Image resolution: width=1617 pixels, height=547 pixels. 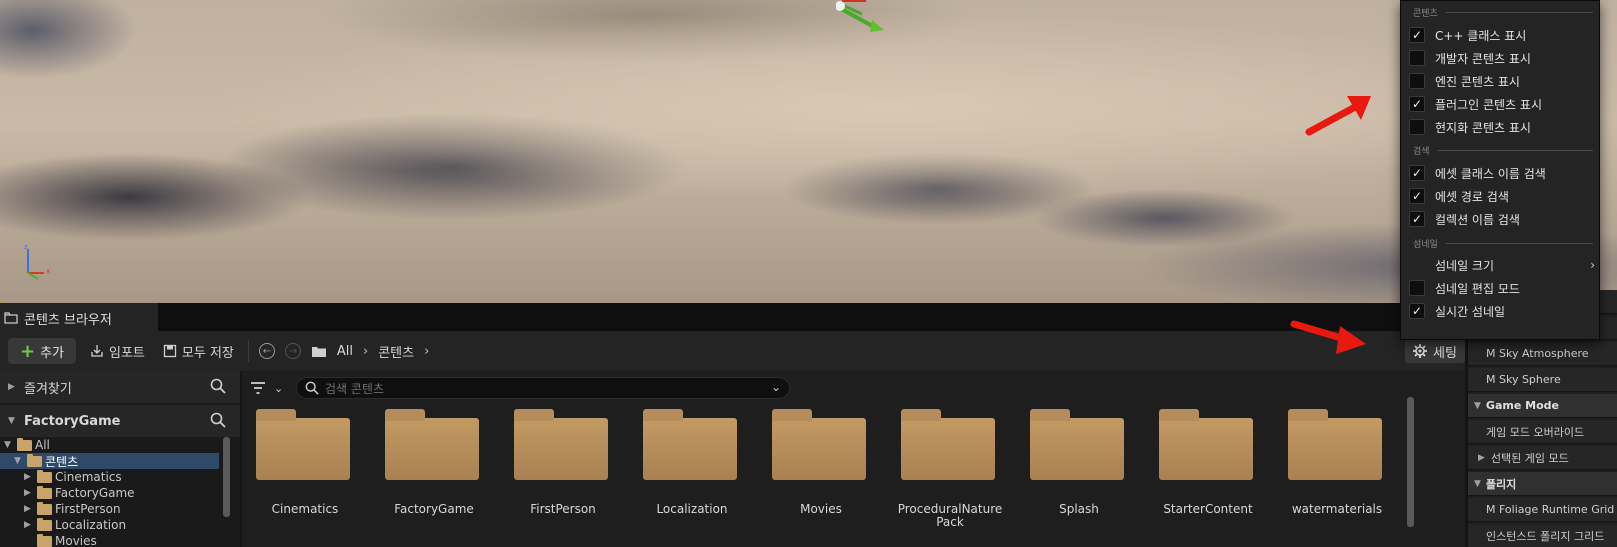 I want to click on breadcrumb-content: 콘텐츠, so click(x=396, y=351).